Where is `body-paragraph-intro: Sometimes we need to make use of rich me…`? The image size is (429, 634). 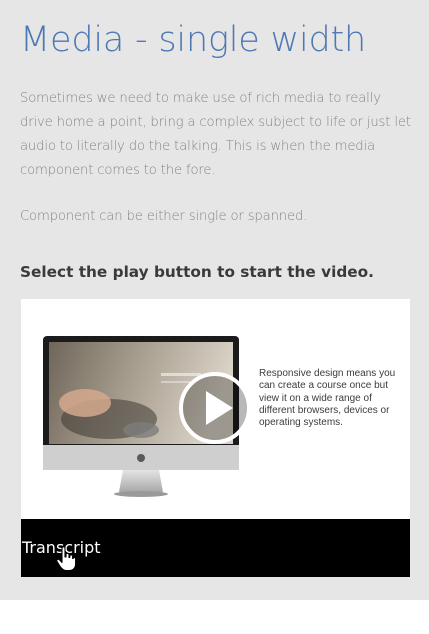
body-paragraph-intro: Sometimes we need to make use of rich me… is located at coordinates (215, 134).